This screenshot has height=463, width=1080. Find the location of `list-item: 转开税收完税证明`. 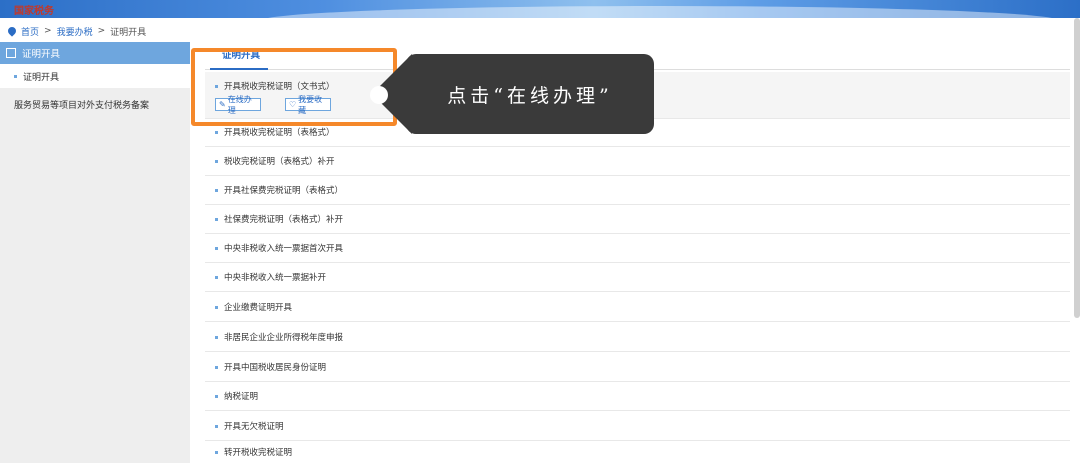

list-item: 转开税收完税证明 is located at coordinates (637, 452).